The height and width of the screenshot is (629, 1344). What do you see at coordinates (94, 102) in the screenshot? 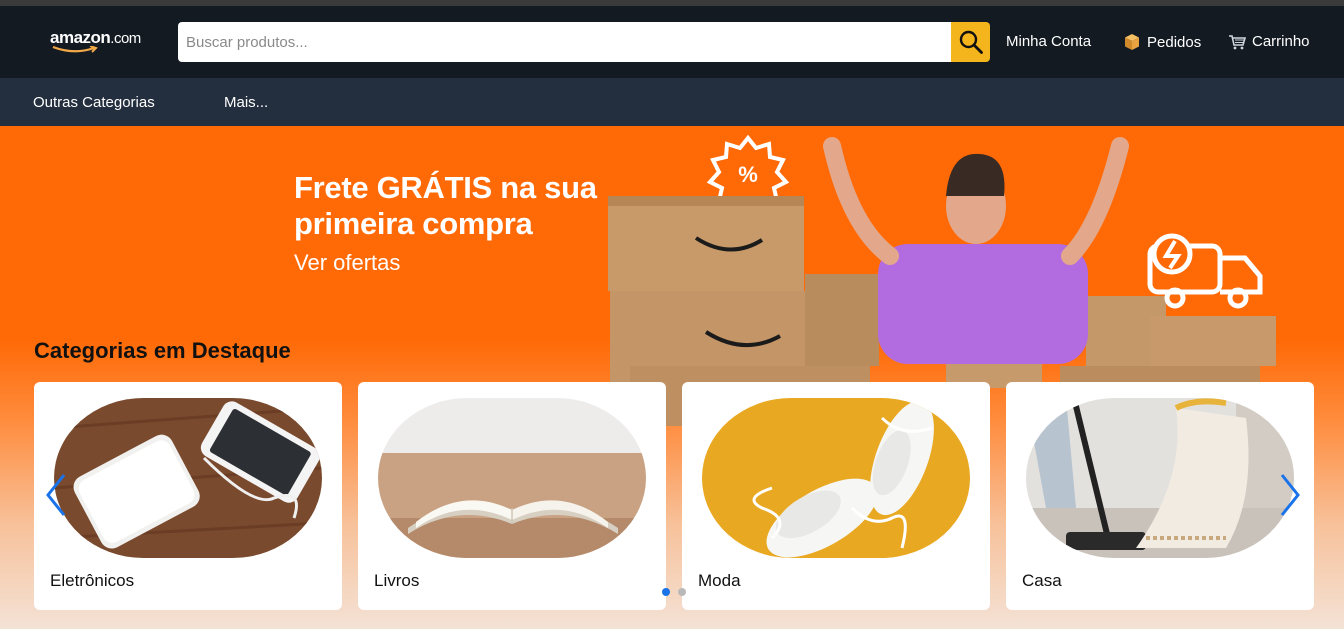
I see `nav-other-categories: Outras Categorias` at bounding box center [94, 102].